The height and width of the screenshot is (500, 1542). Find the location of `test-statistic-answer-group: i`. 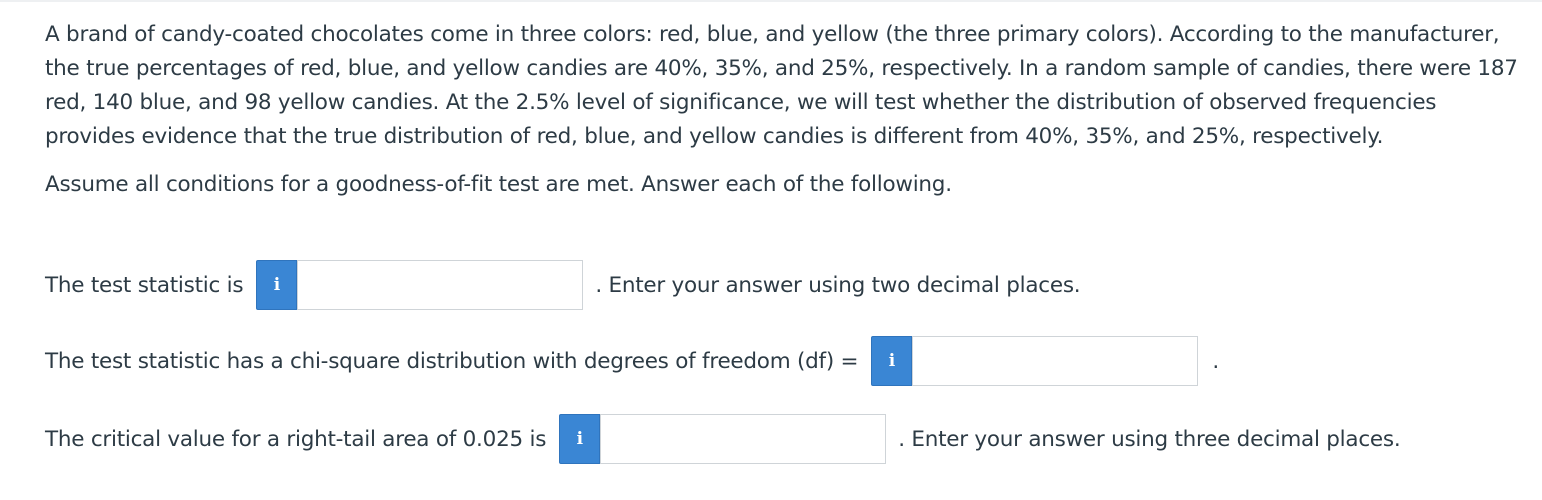

test-statistic-answer-group: i is located at coordinates (420, 285).